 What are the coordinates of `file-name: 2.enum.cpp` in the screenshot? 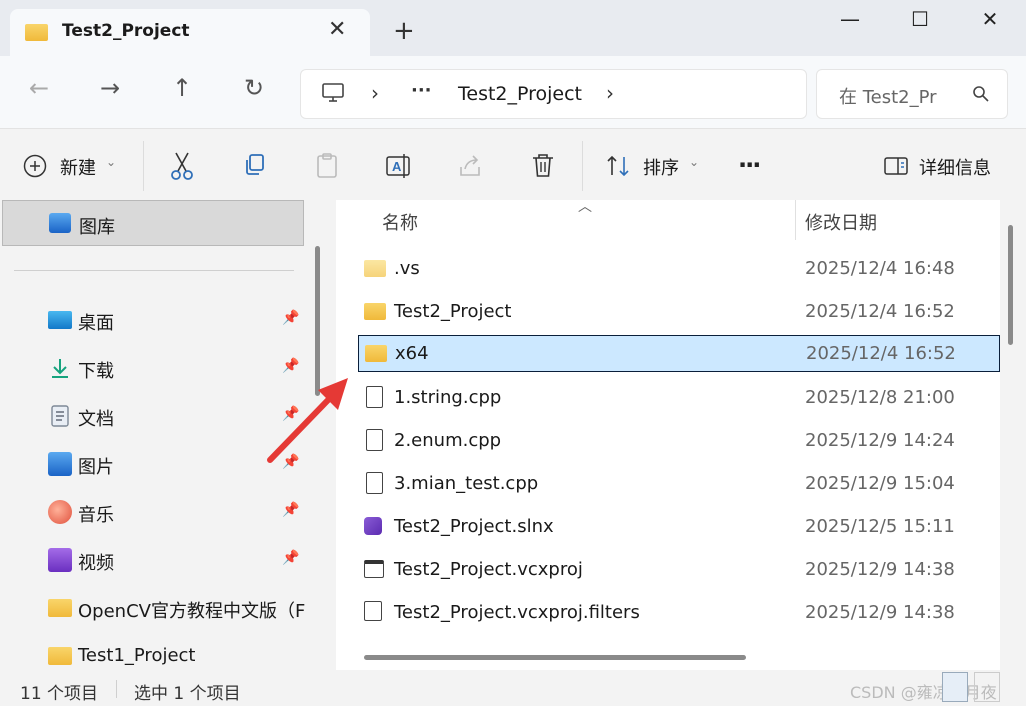 It's located at (448, 440).